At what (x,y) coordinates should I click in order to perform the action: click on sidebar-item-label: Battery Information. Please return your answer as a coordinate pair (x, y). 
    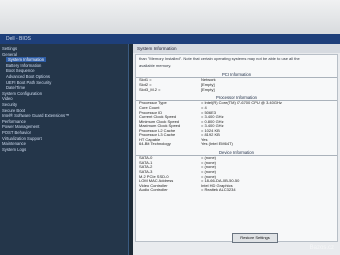
    Looking at the image, I should click on (24, 65).